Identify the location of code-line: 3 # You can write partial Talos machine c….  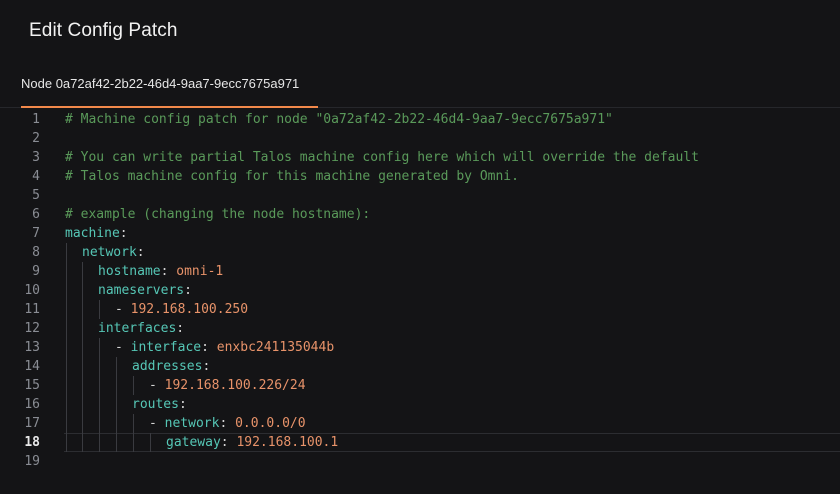
(420, 157).